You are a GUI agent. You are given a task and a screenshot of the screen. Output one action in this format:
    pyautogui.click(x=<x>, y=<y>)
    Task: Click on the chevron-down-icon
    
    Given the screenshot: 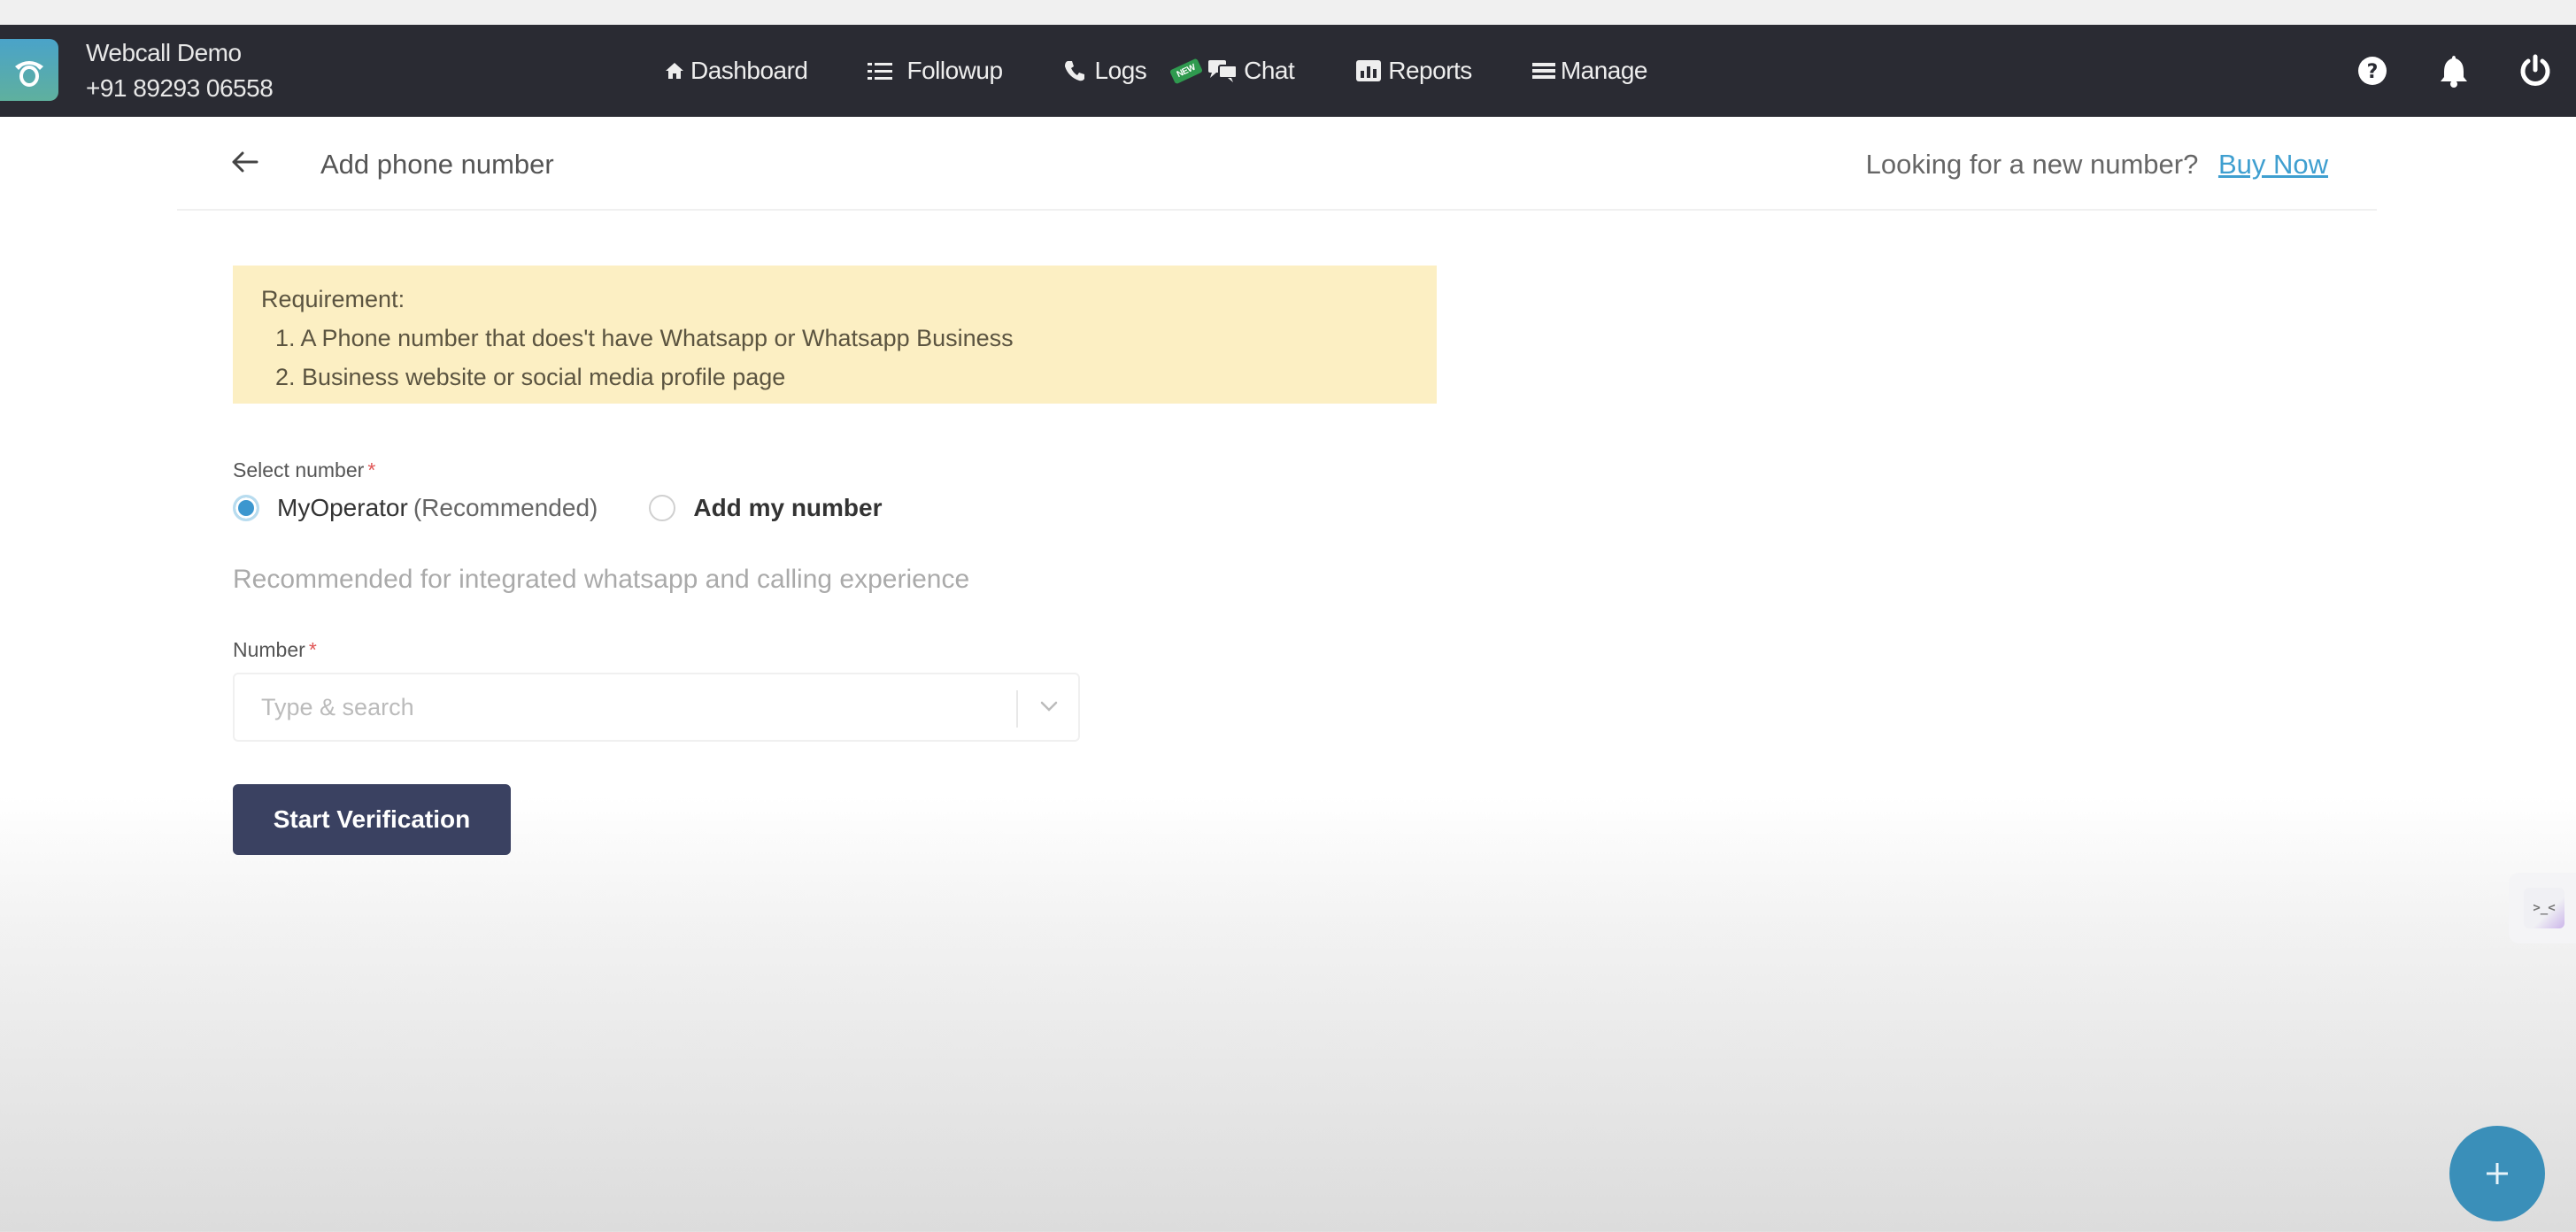 What is the action you would take?
    pyautogui.click(x=1048, y=709)
    